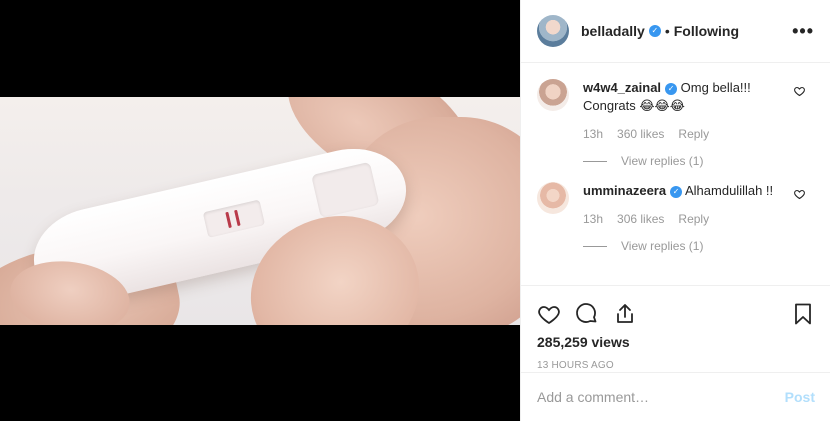 This screenshot has height=421, width=830. What do you see at coordinates (676, 342) in the screenshot?
I see `view-count: 285,259 views` at bounding box center [676, 342].